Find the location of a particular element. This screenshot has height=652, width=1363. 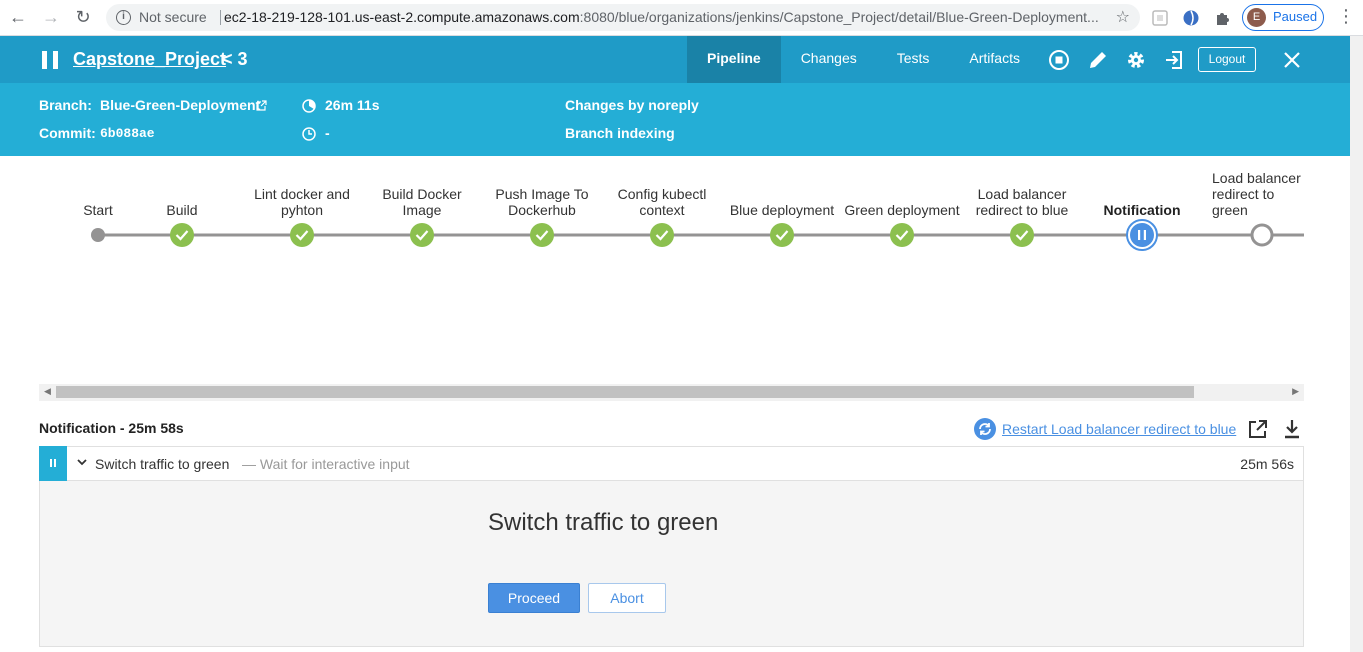

scroll-right-arrow-icon: ▶ is located at coordinates (1295, 391).